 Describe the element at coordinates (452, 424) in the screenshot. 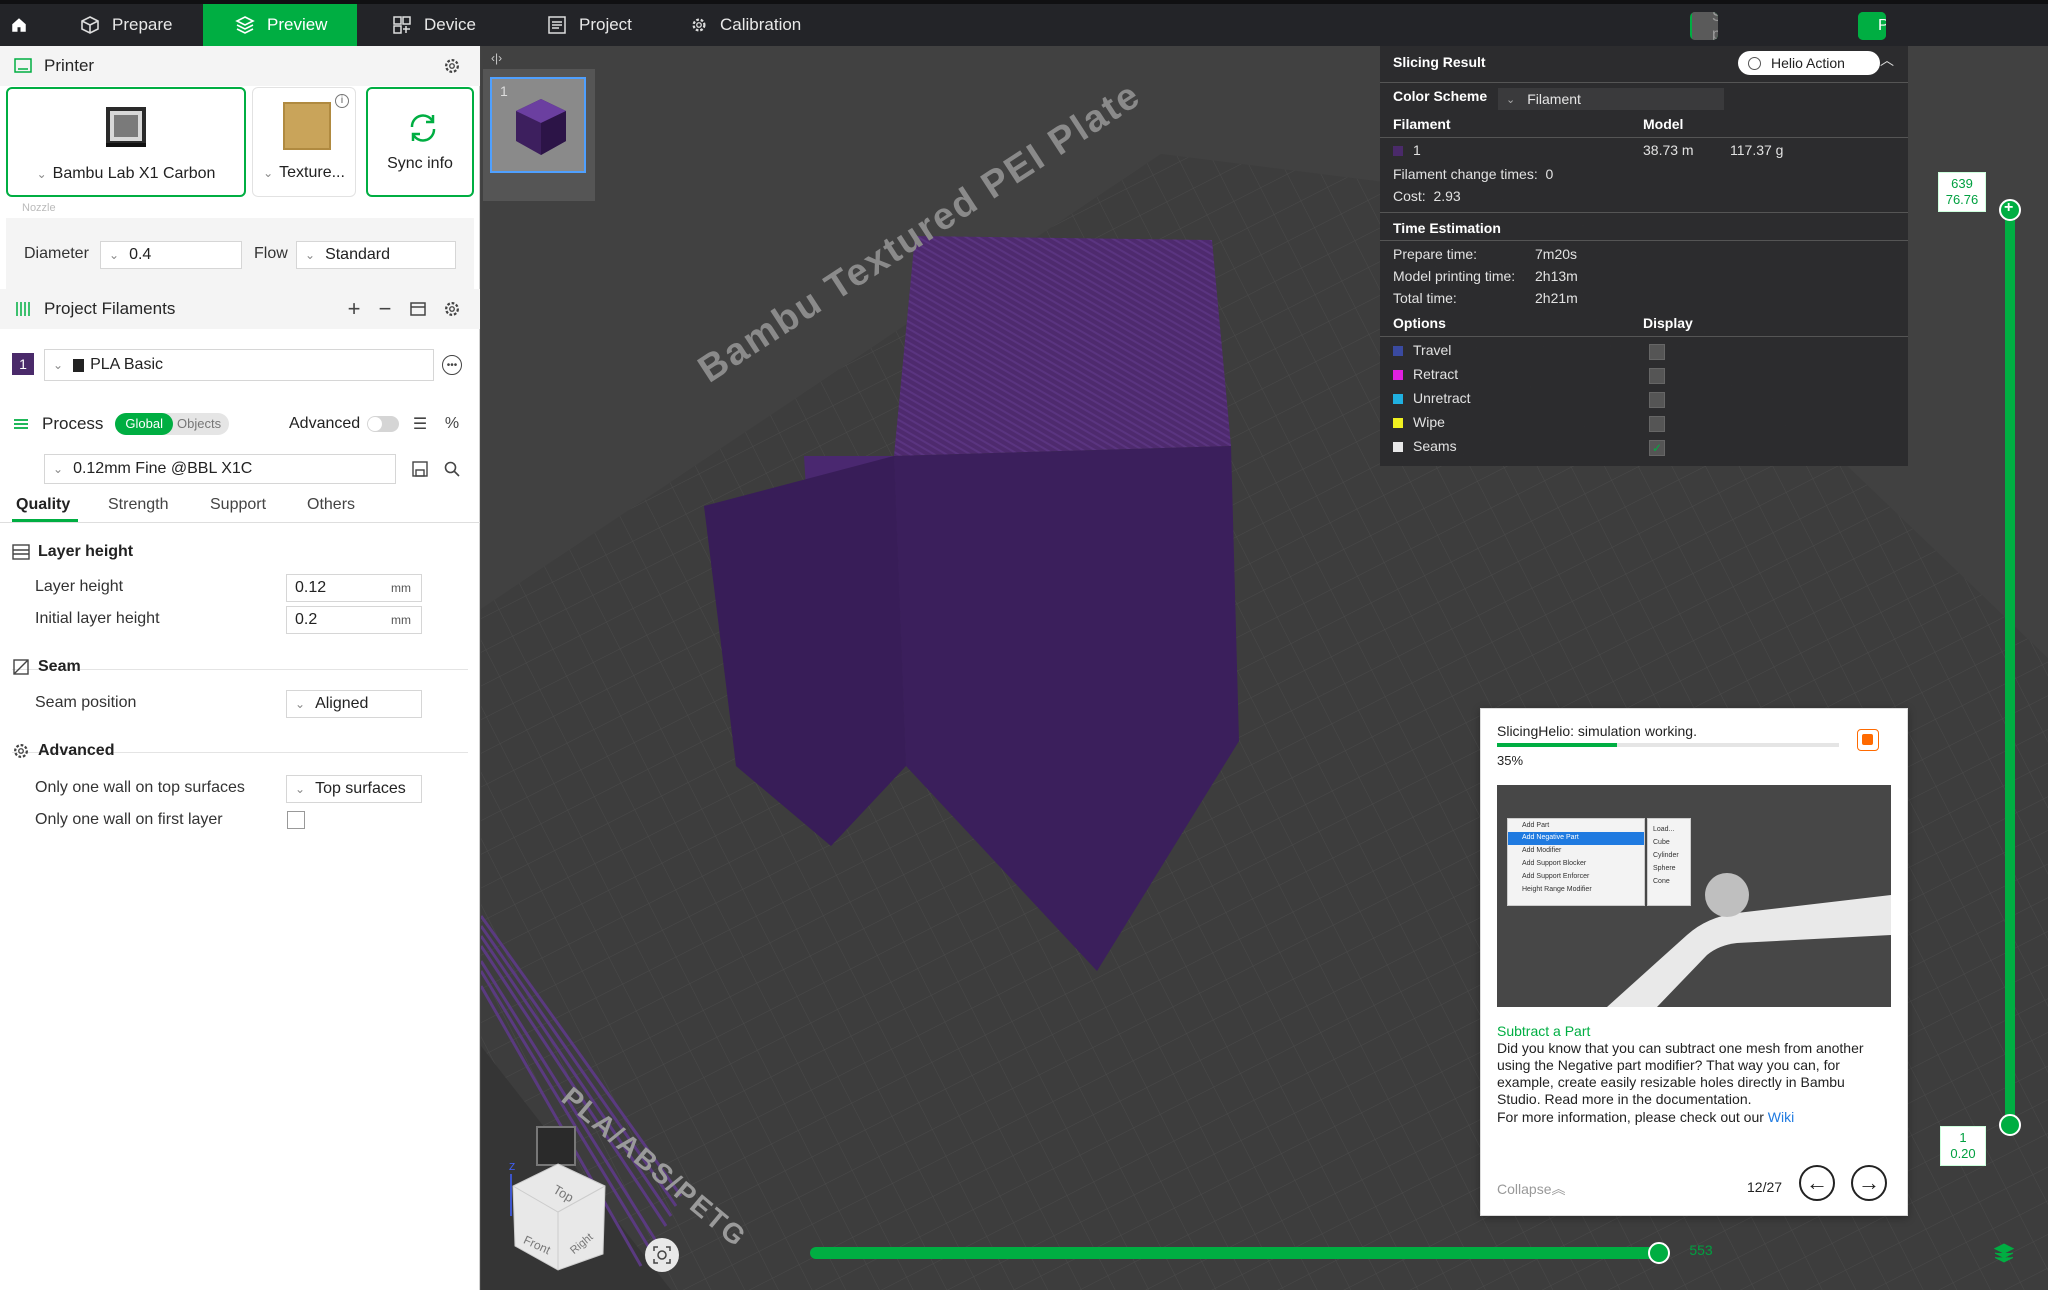

I see `process-compare-button: %` at that location.